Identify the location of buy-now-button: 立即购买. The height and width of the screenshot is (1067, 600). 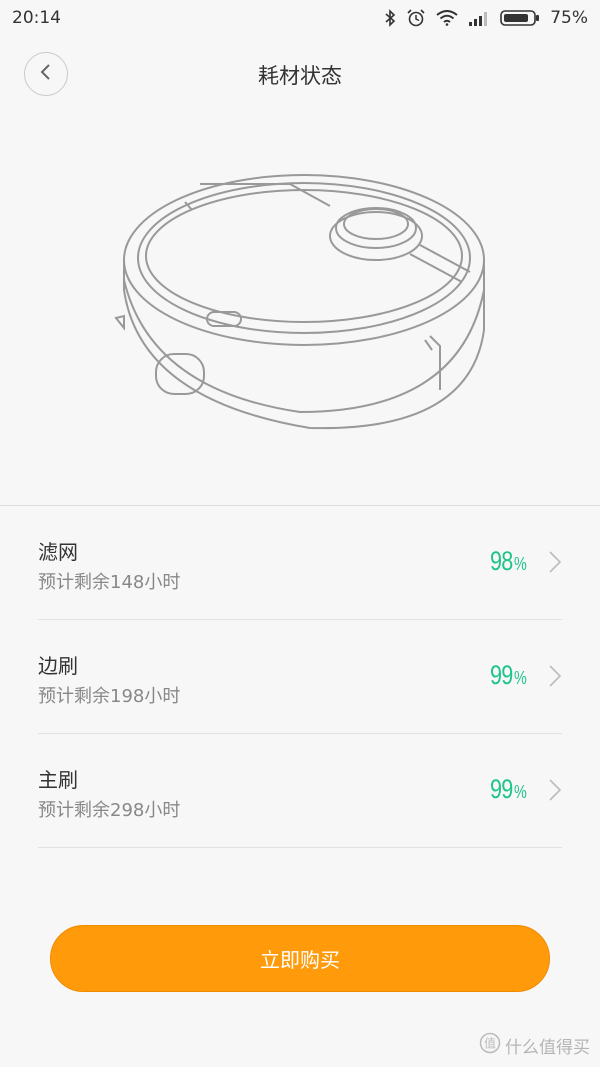
(300, 958).